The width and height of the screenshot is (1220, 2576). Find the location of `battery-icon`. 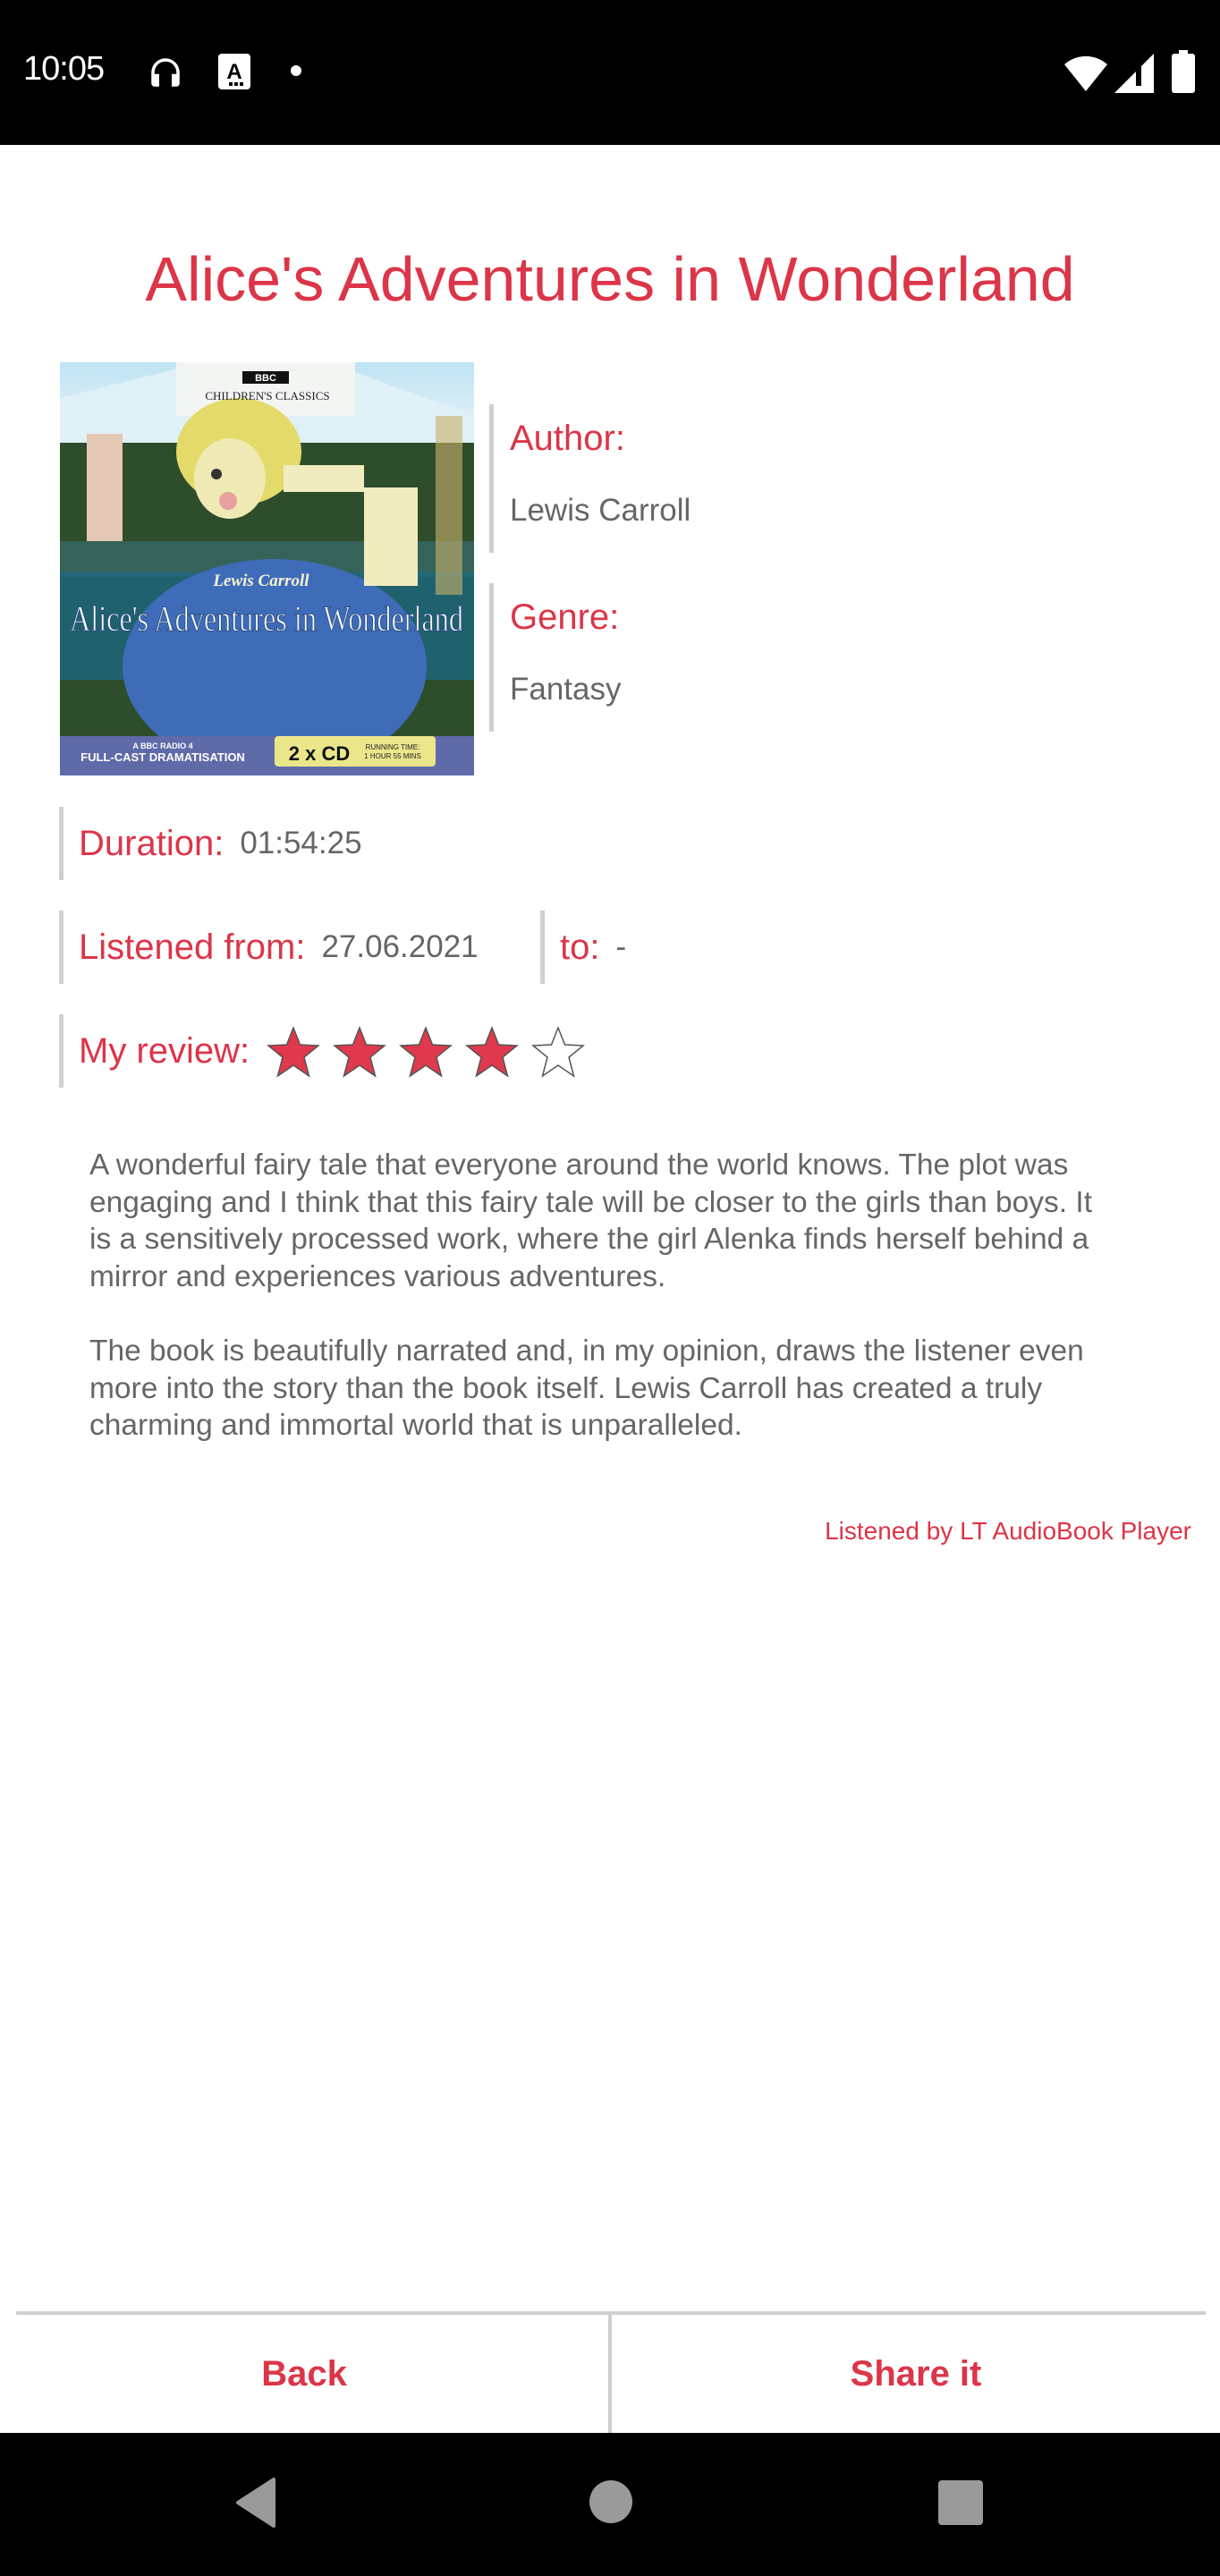

battery-icon is located at coordinates (1183, 73).